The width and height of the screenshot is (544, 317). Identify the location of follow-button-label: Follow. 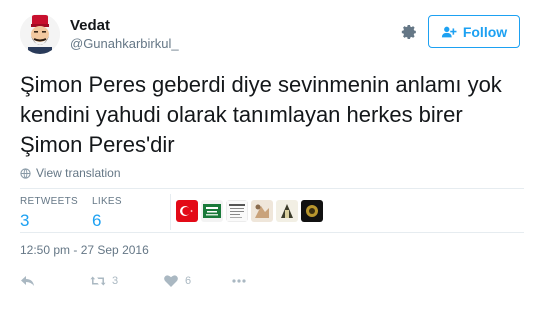
(485, 31).